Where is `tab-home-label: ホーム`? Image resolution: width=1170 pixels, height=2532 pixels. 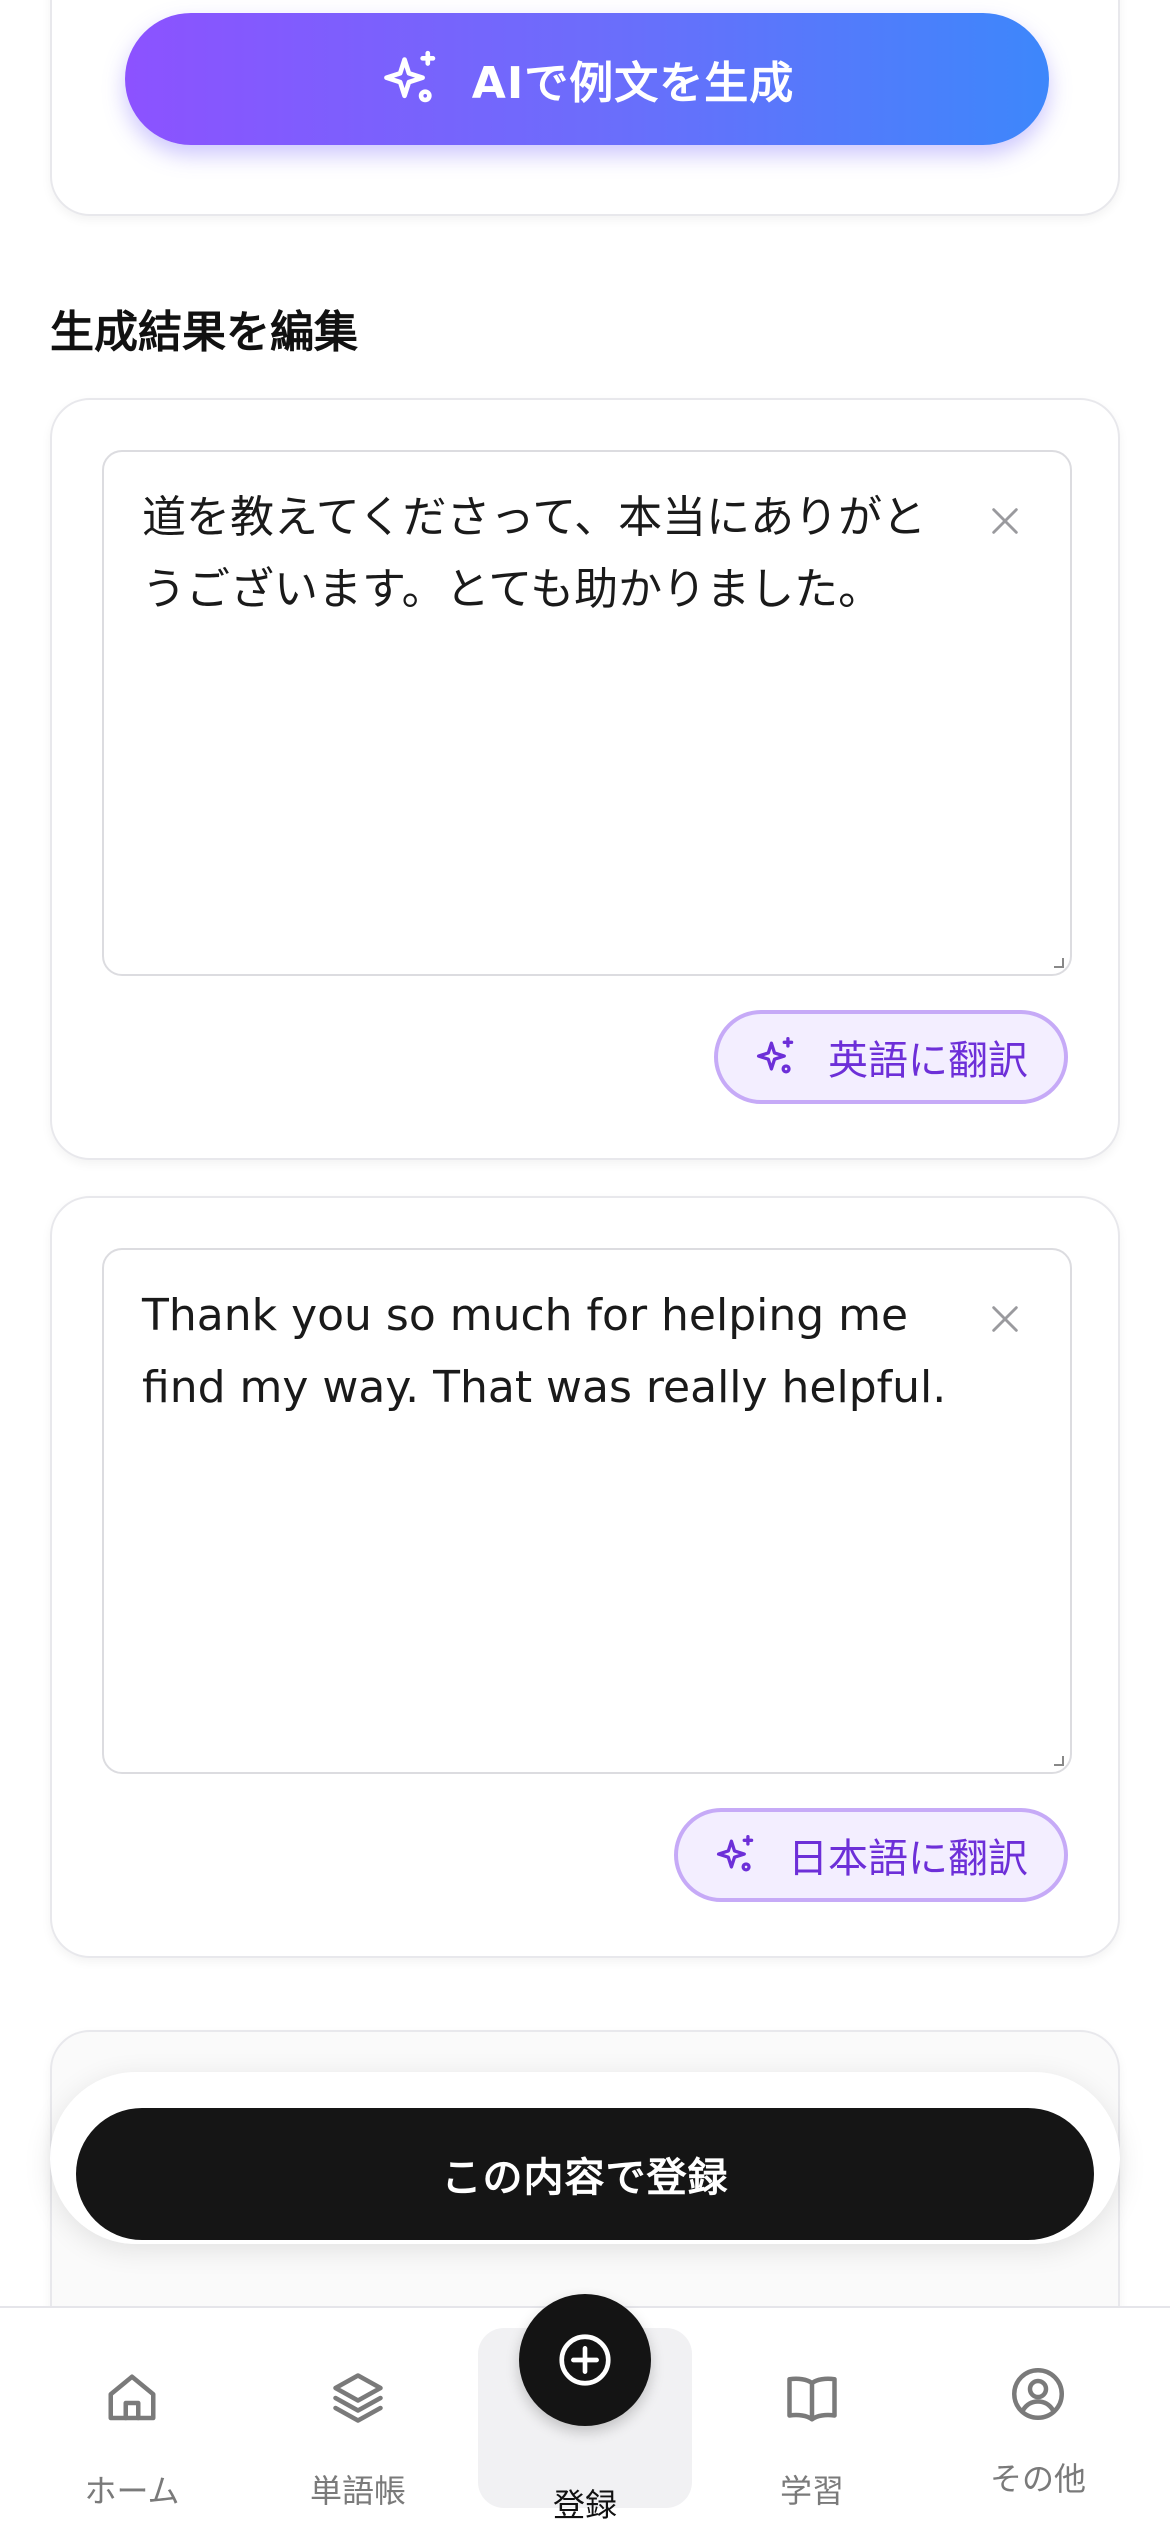
tab-home-label: ホーム is located at coordinates (132, 2491).